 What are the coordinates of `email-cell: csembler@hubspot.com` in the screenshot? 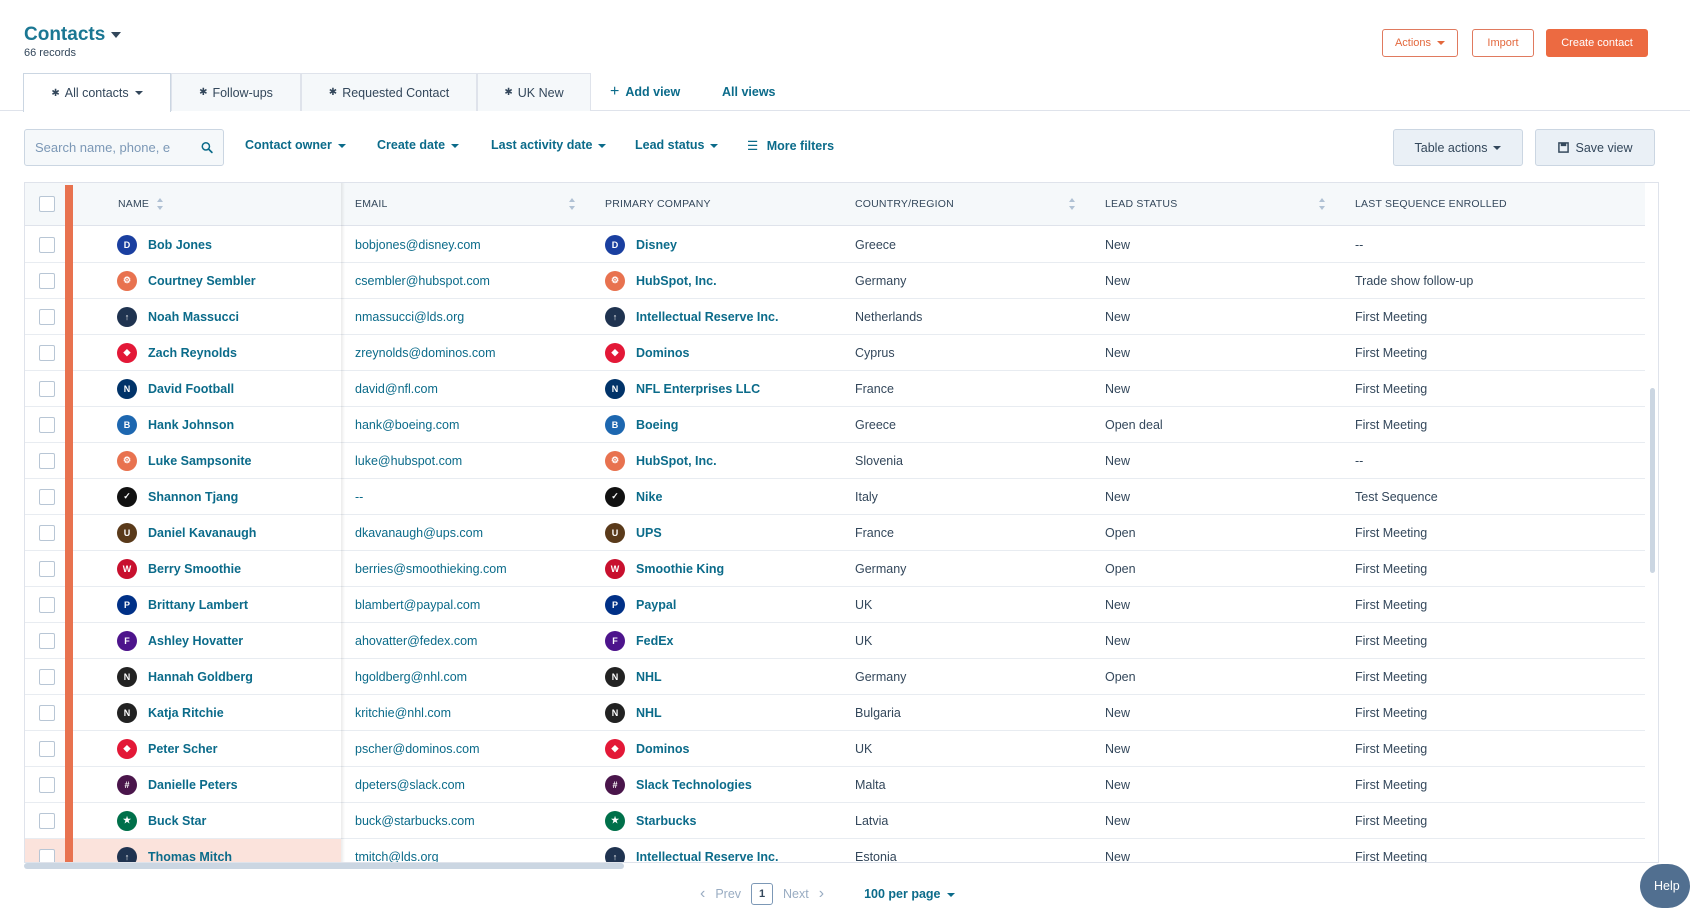 It's located at (466, 280).